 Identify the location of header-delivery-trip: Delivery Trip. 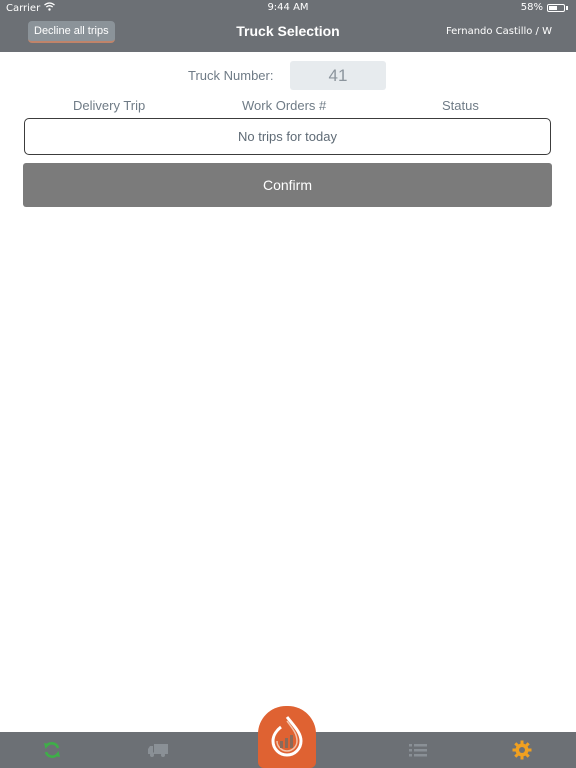
(109, 105).